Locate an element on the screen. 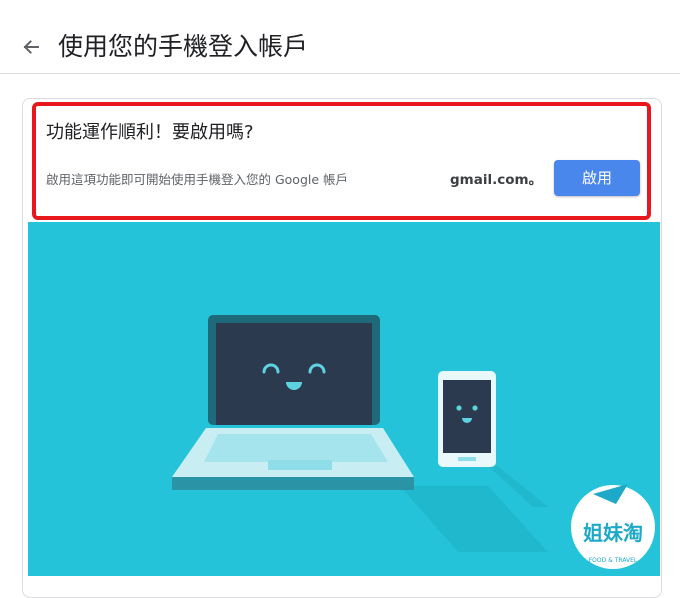 Image resolution: width=680 pixels, height=598 pixels. account-email: gmail.com。 is located at coordinates (496, 180).